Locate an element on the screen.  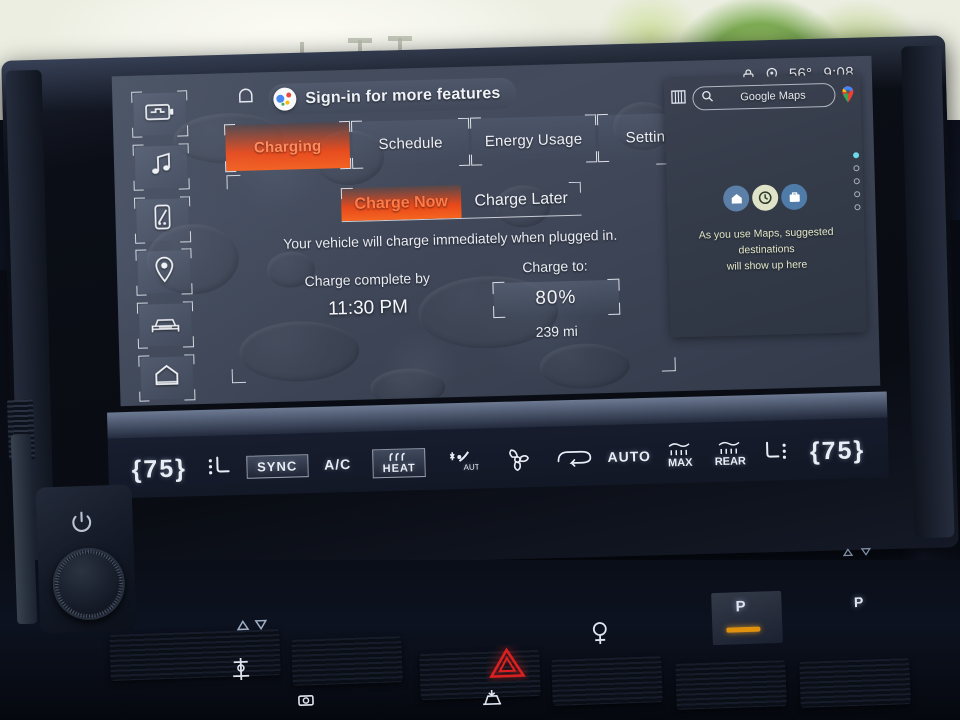
passenger-temperature: { 75 } is located at coordinates (837, 450).